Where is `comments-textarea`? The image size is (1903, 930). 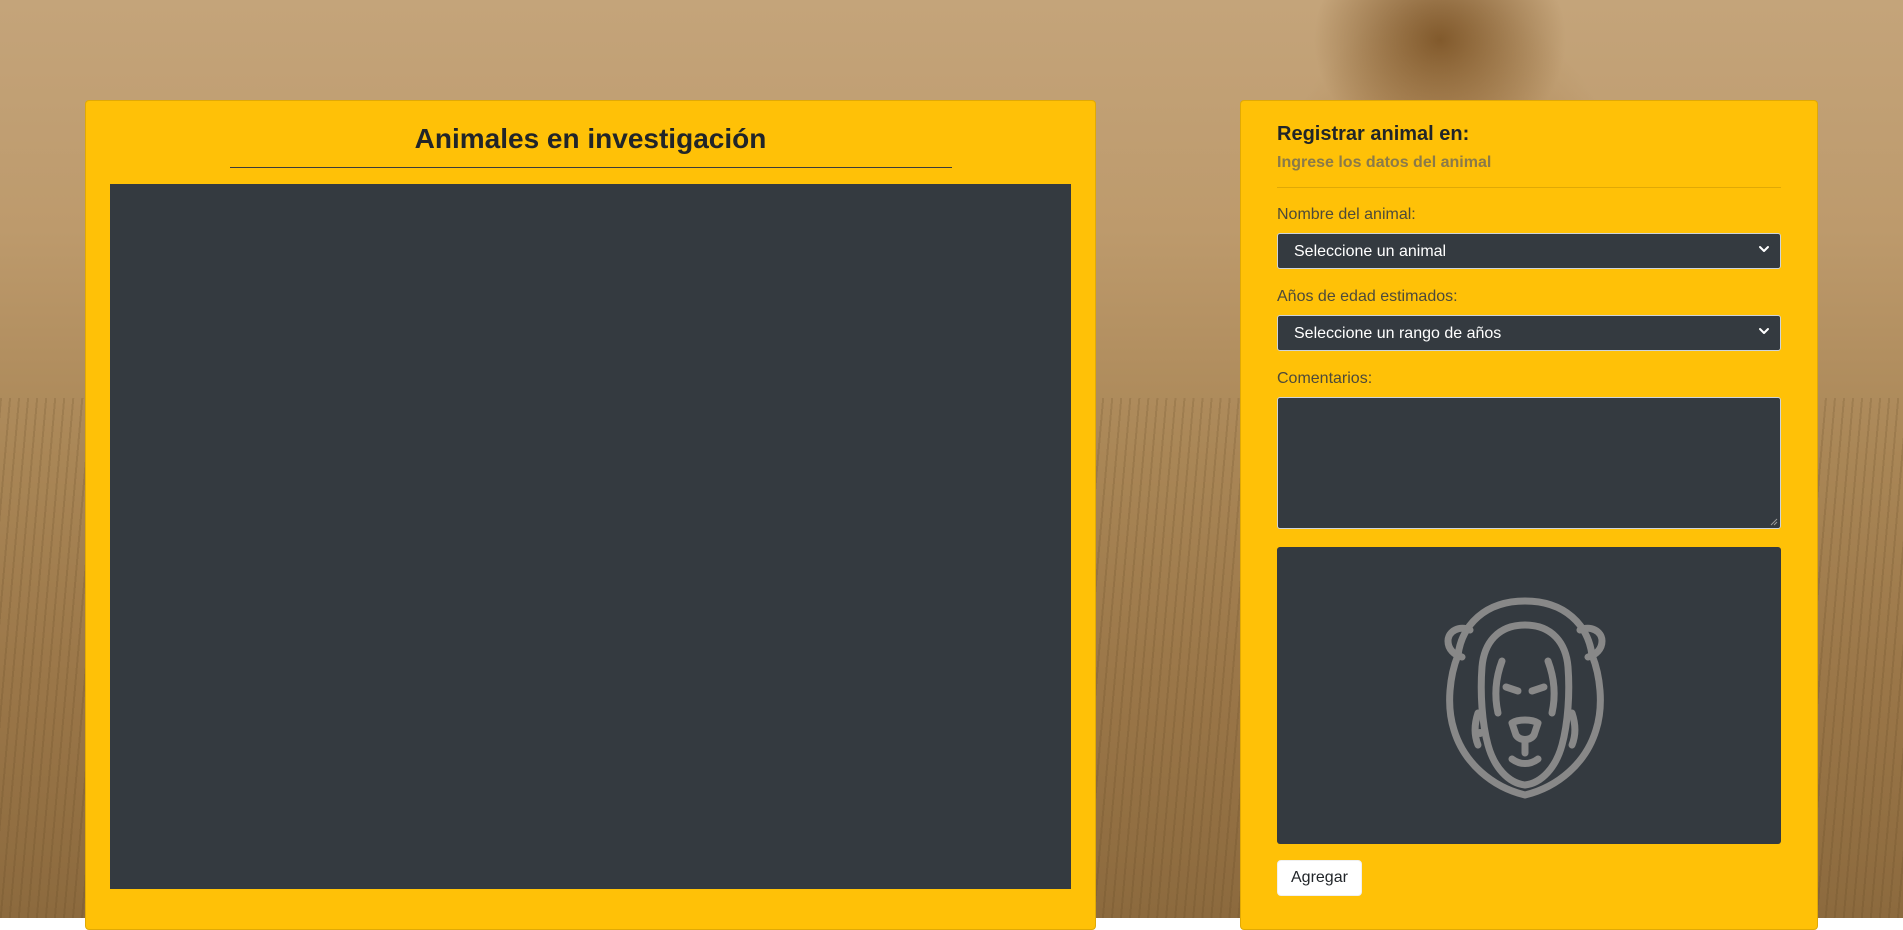 comments-textarea is located at coordinates (1529, 463).